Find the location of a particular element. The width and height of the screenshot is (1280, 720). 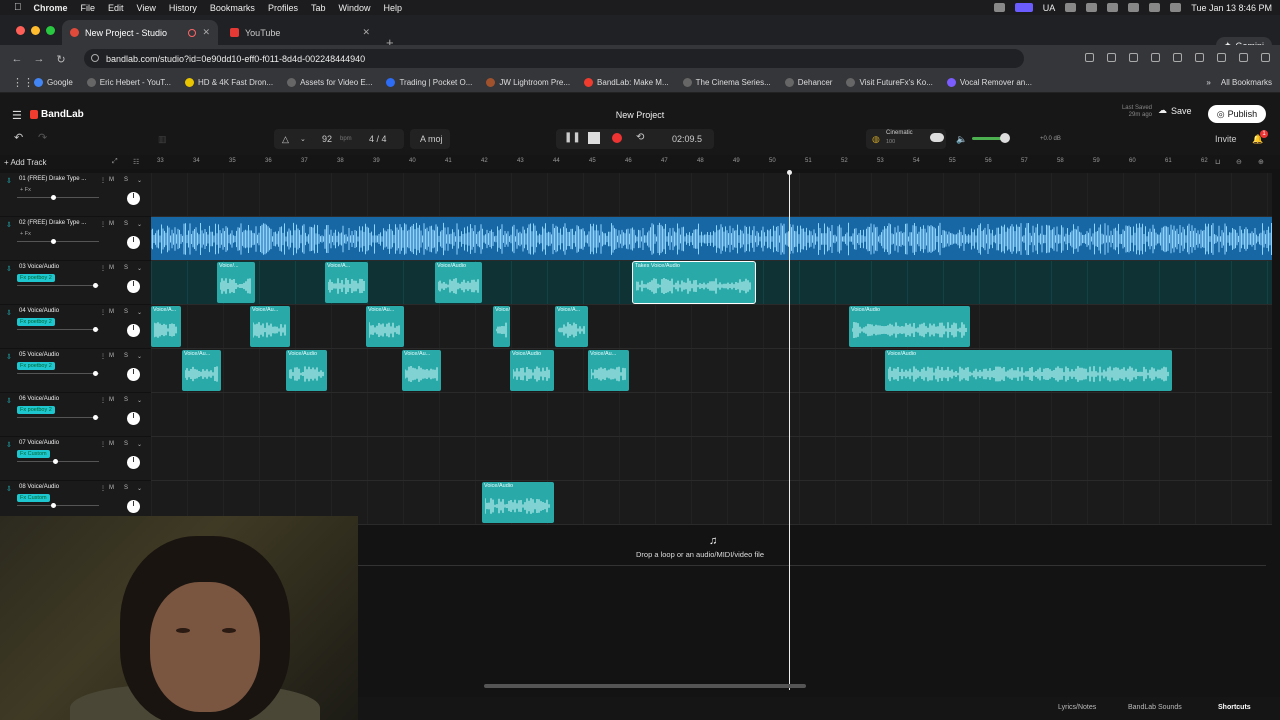

apps-grid-icon: ⋮⋮ is located at coordinates (23, 82).